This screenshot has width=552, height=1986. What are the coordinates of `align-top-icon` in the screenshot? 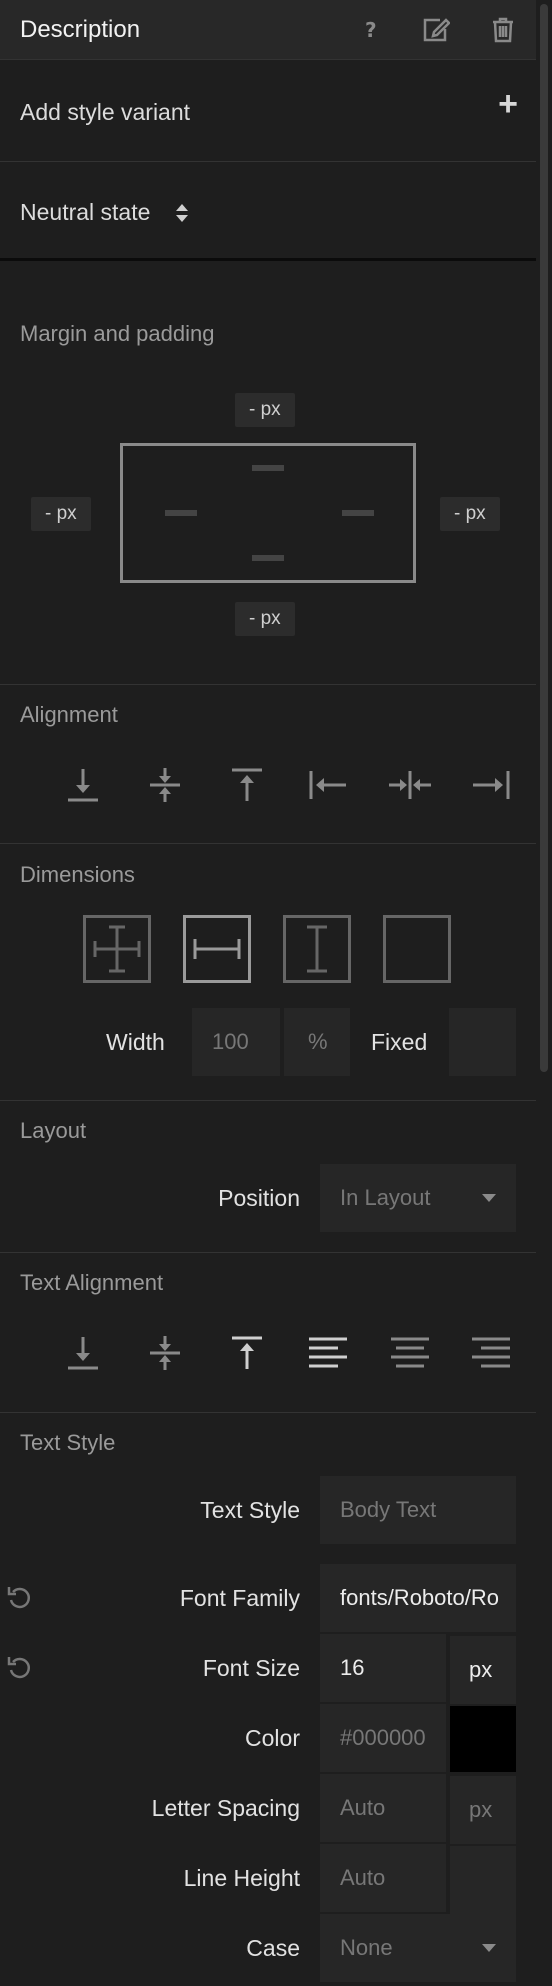 It's located at (247, 785).